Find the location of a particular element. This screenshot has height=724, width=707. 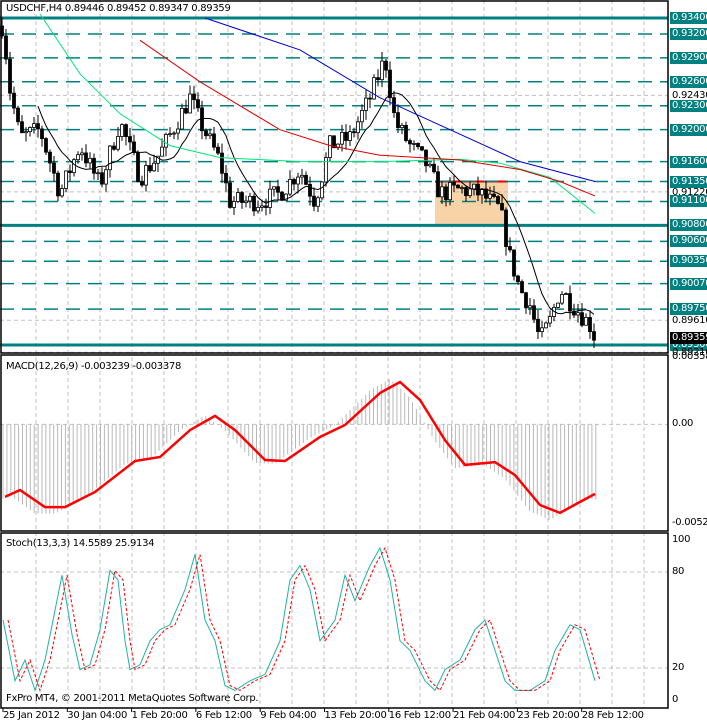

time-axis-label: 25 Jan 2012 is located at coordinates (31, 715).